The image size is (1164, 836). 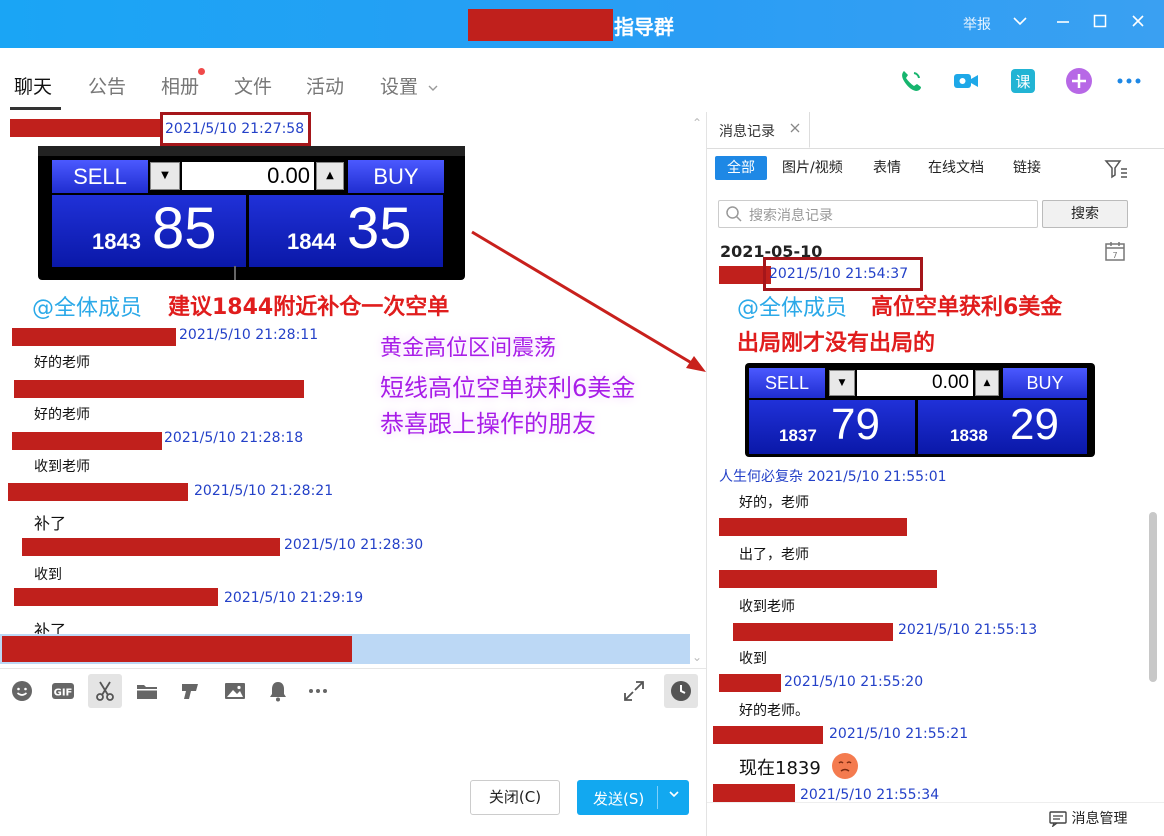 I want to click on message-input, so click(x=353, y=743).